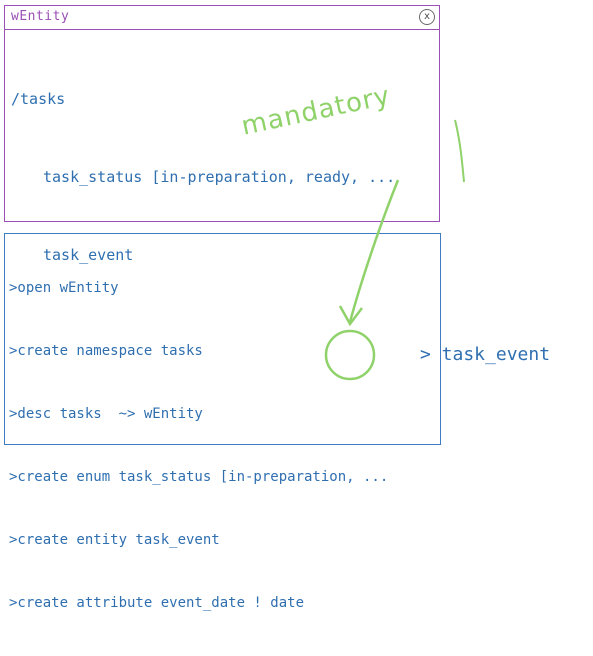  I want to click on close-icon: x, so click(427, 16).